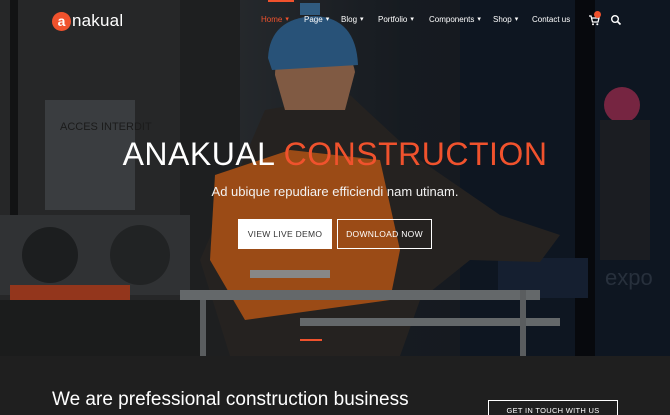 The height and width of the screenshot is (415, 670). I want to click on nav-item-home: Home ▾, so click(275, 19).